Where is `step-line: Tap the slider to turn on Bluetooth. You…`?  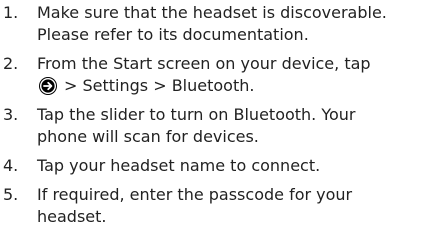 step-line: Tap the slider to turn on Bluetooth. You… is located at coordinates (196, 114).